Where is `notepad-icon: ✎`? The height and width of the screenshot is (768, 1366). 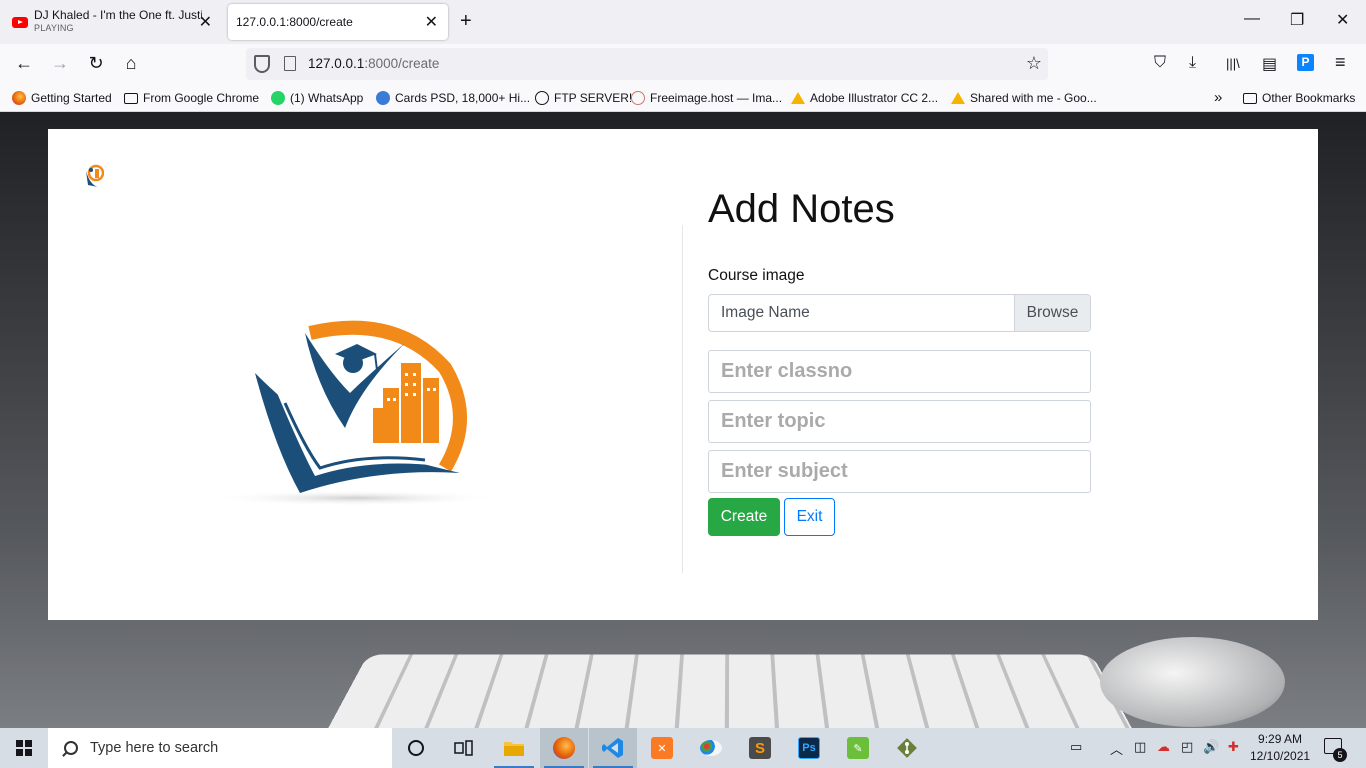 notepad-icon: ✎ is located at coordinates (858, 748).